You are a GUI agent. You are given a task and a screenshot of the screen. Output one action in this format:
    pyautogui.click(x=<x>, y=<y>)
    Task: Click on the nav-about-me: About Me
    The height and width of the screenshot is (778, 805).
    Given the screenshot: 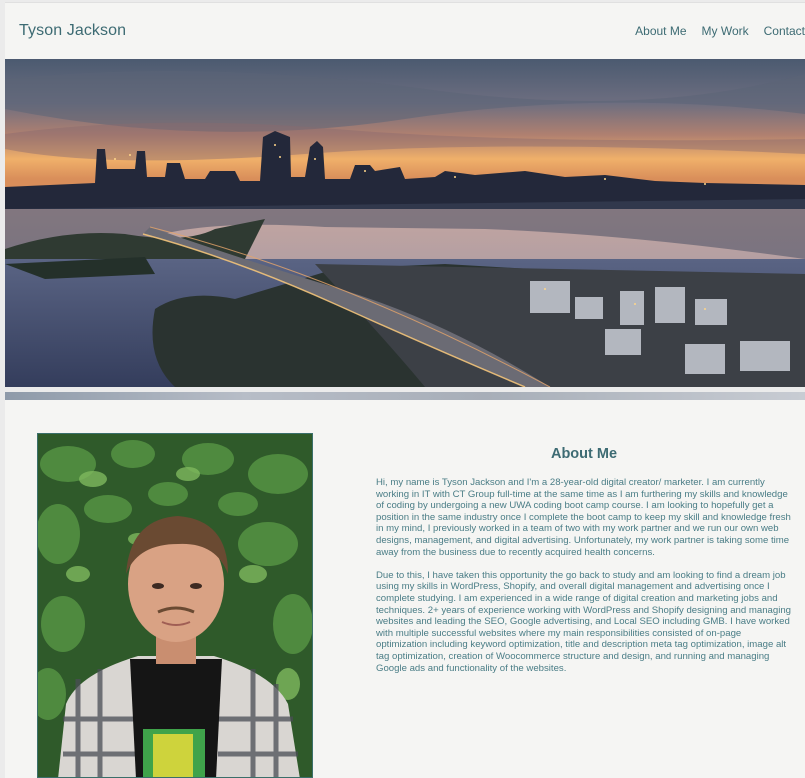 What is the action you would take?
    pyautogui.click(x=660, y=31)
    